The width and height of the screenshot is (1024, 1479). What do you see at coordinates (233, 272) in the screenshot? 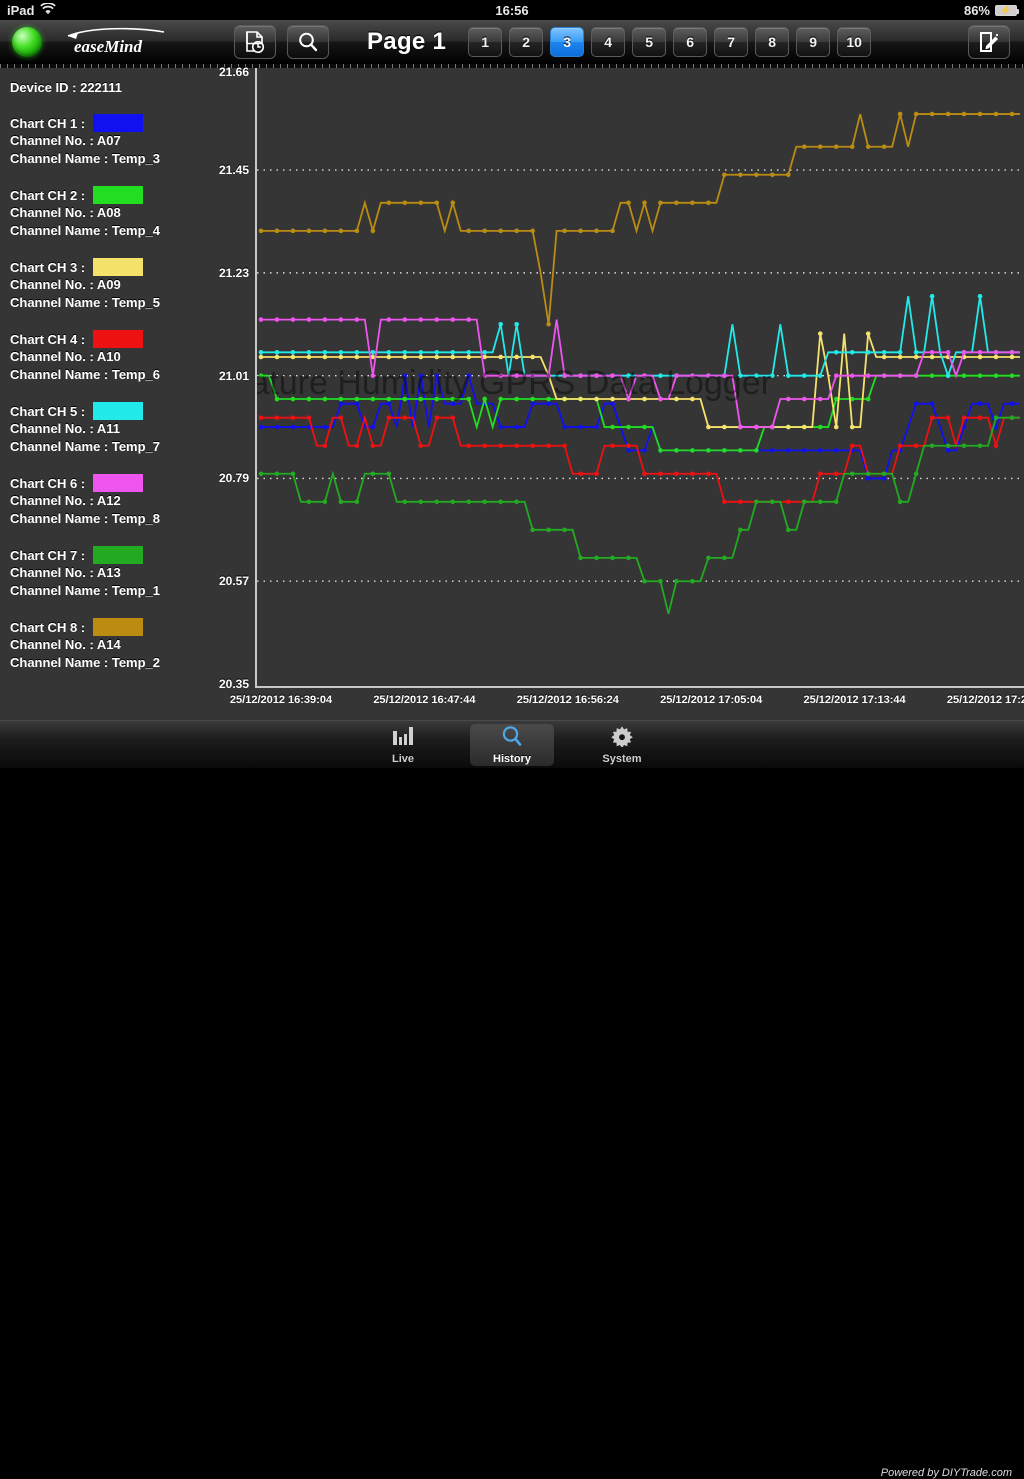
I see `y-axis-tick-label: 21.23` at bounding box center [233, 272].